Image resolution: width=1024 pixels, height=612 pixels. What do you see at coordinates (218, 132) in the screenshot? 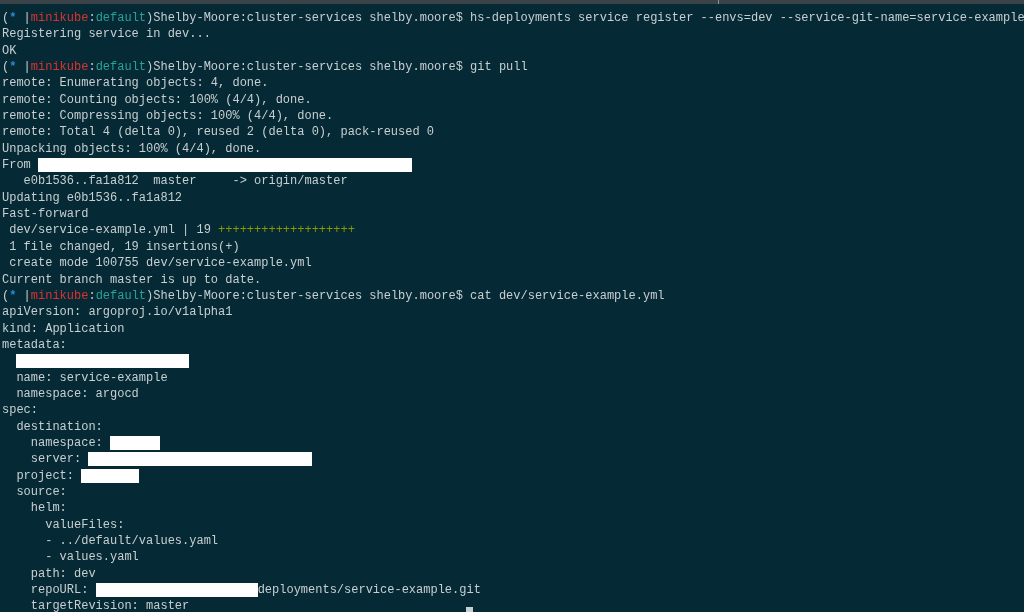
I see `terminal-line: remote: Total 4 (delta 0), reused 2 (delta 0), pack-reused 0` at bounding box center [218, 132].